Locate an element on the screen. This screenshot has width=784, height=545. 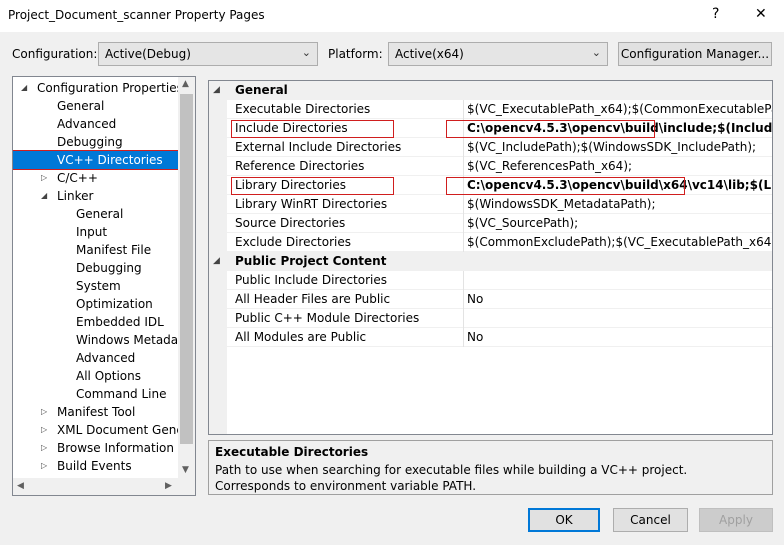
cancel-button: Cancel is located at coordinates (650, 520).